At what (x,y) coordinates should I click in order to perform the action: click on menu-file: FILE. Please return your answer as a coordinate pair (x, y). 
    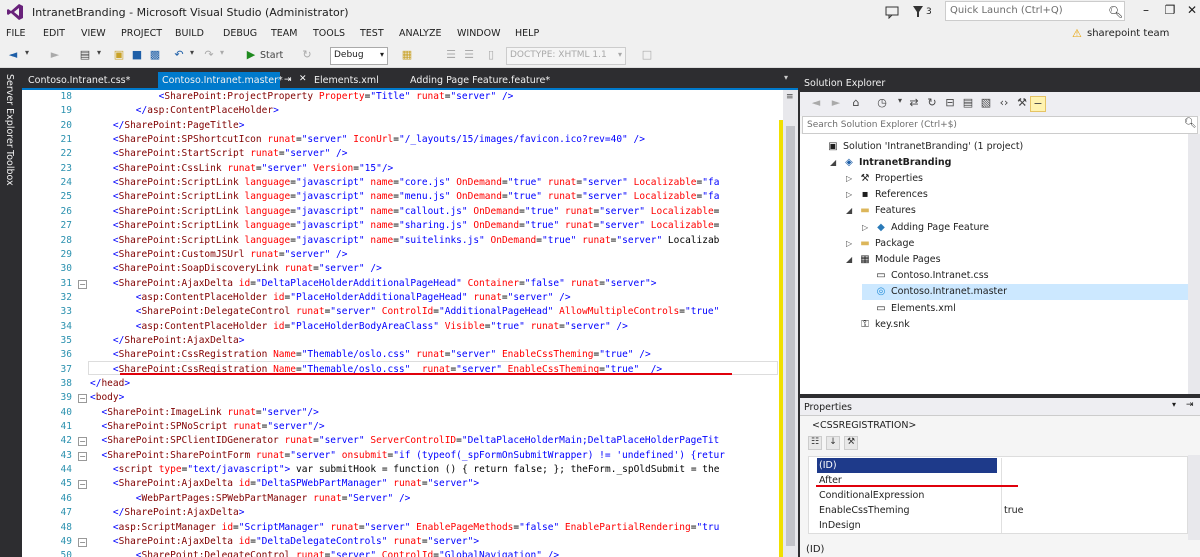
    Looking at the image, I should click on (16, 33).